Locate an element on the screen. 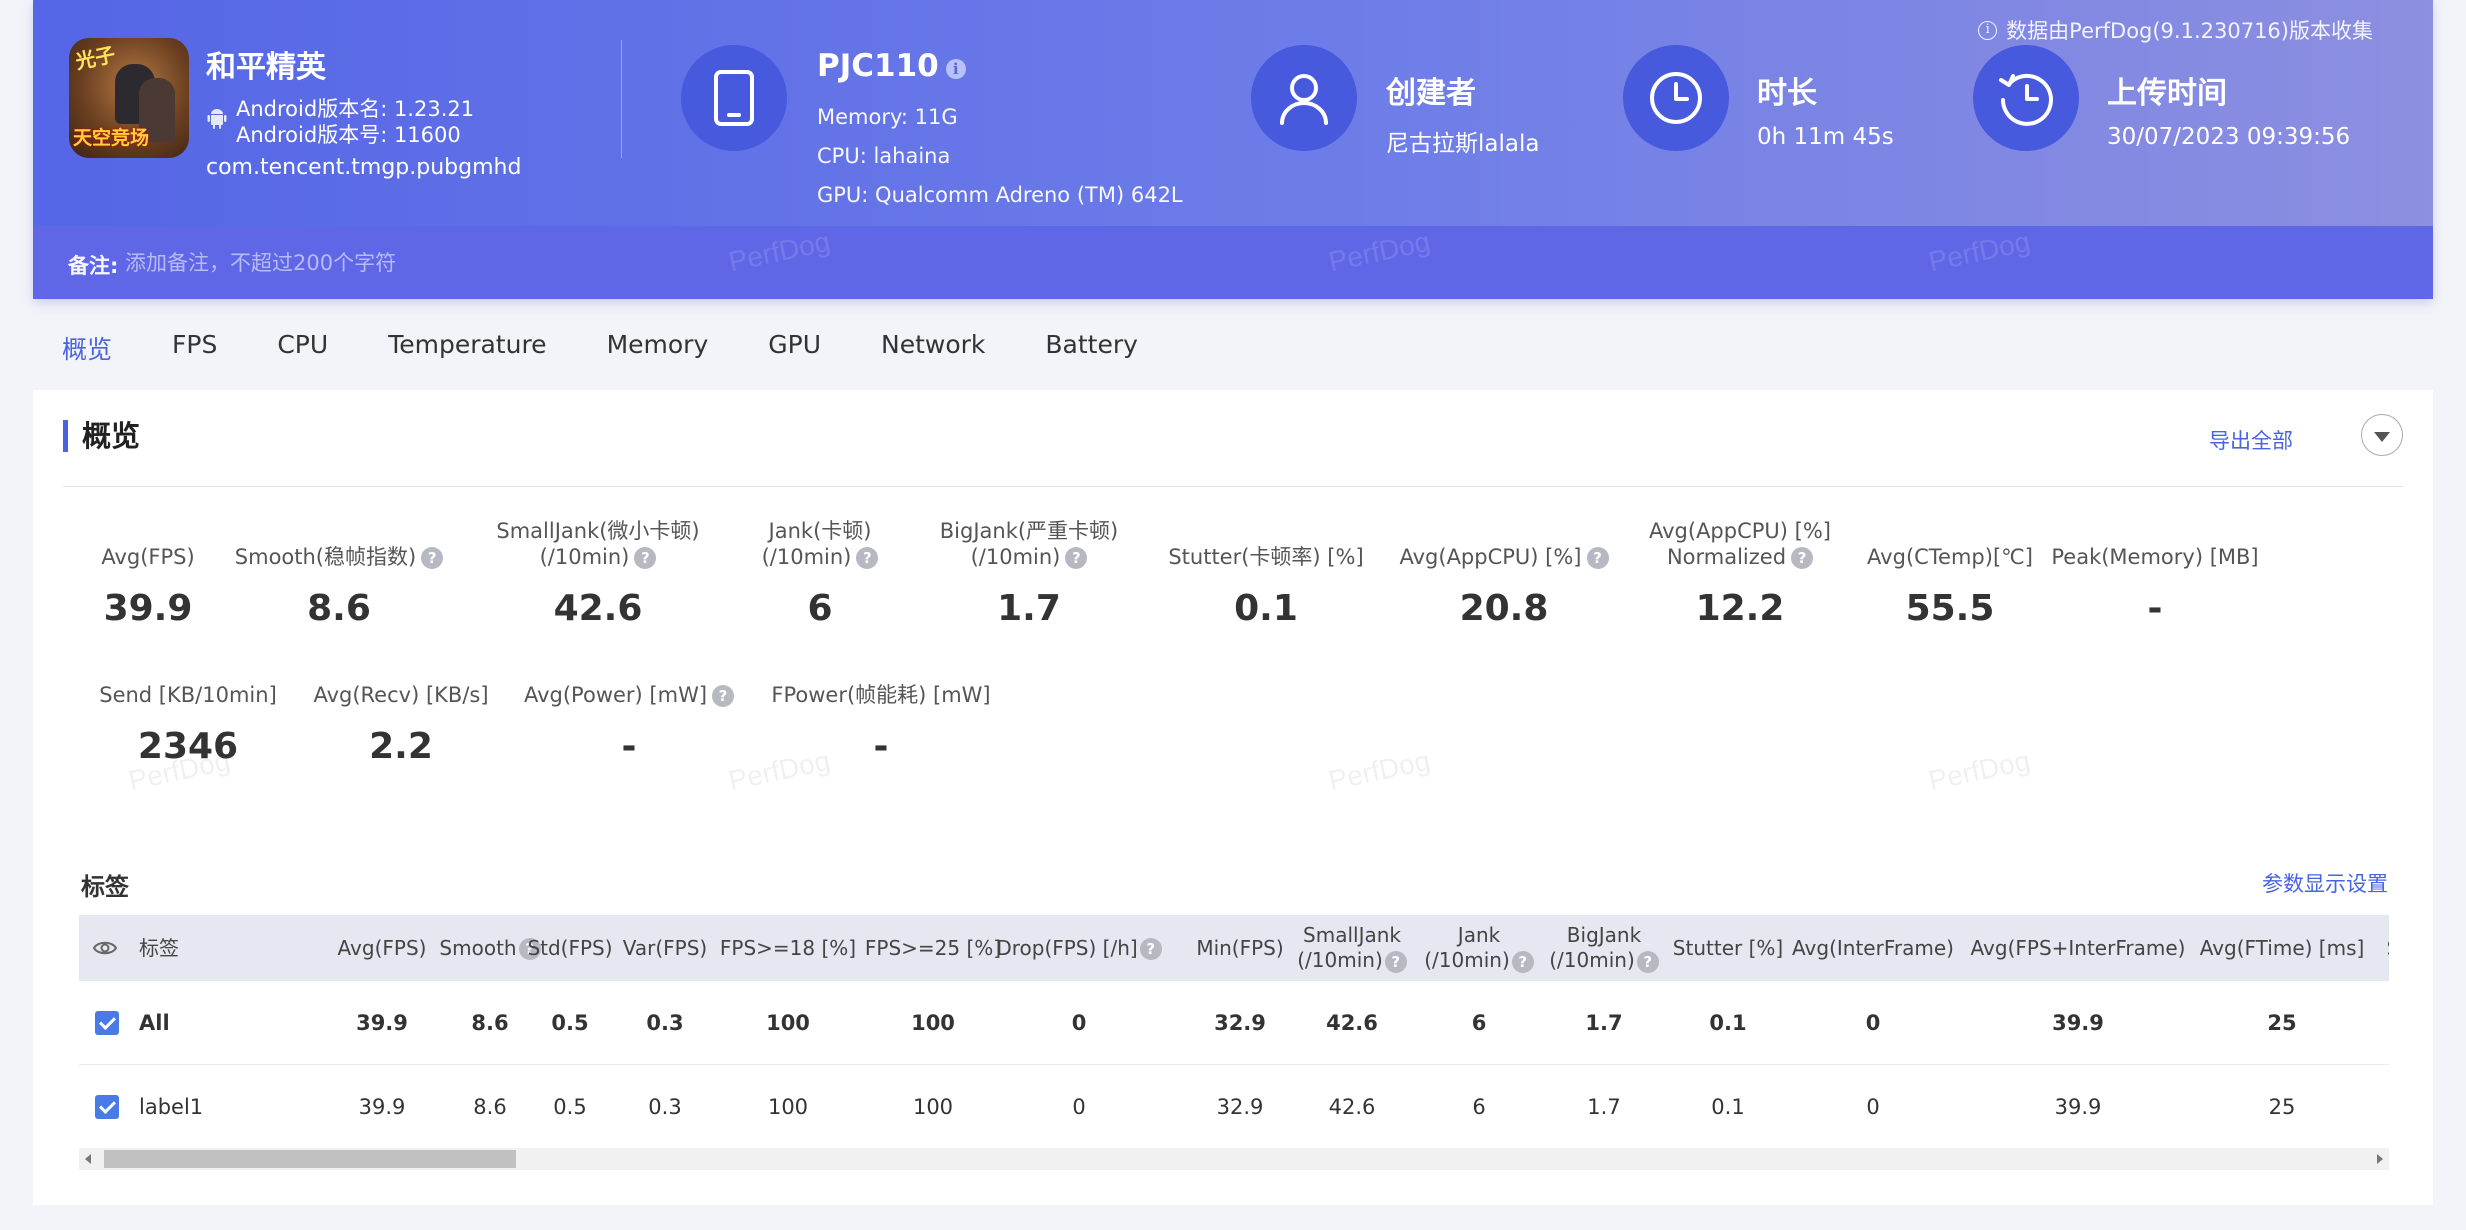 The image size is (2466, 1230). table-cell: 42.6 is located at coordinates (1352, 1107).